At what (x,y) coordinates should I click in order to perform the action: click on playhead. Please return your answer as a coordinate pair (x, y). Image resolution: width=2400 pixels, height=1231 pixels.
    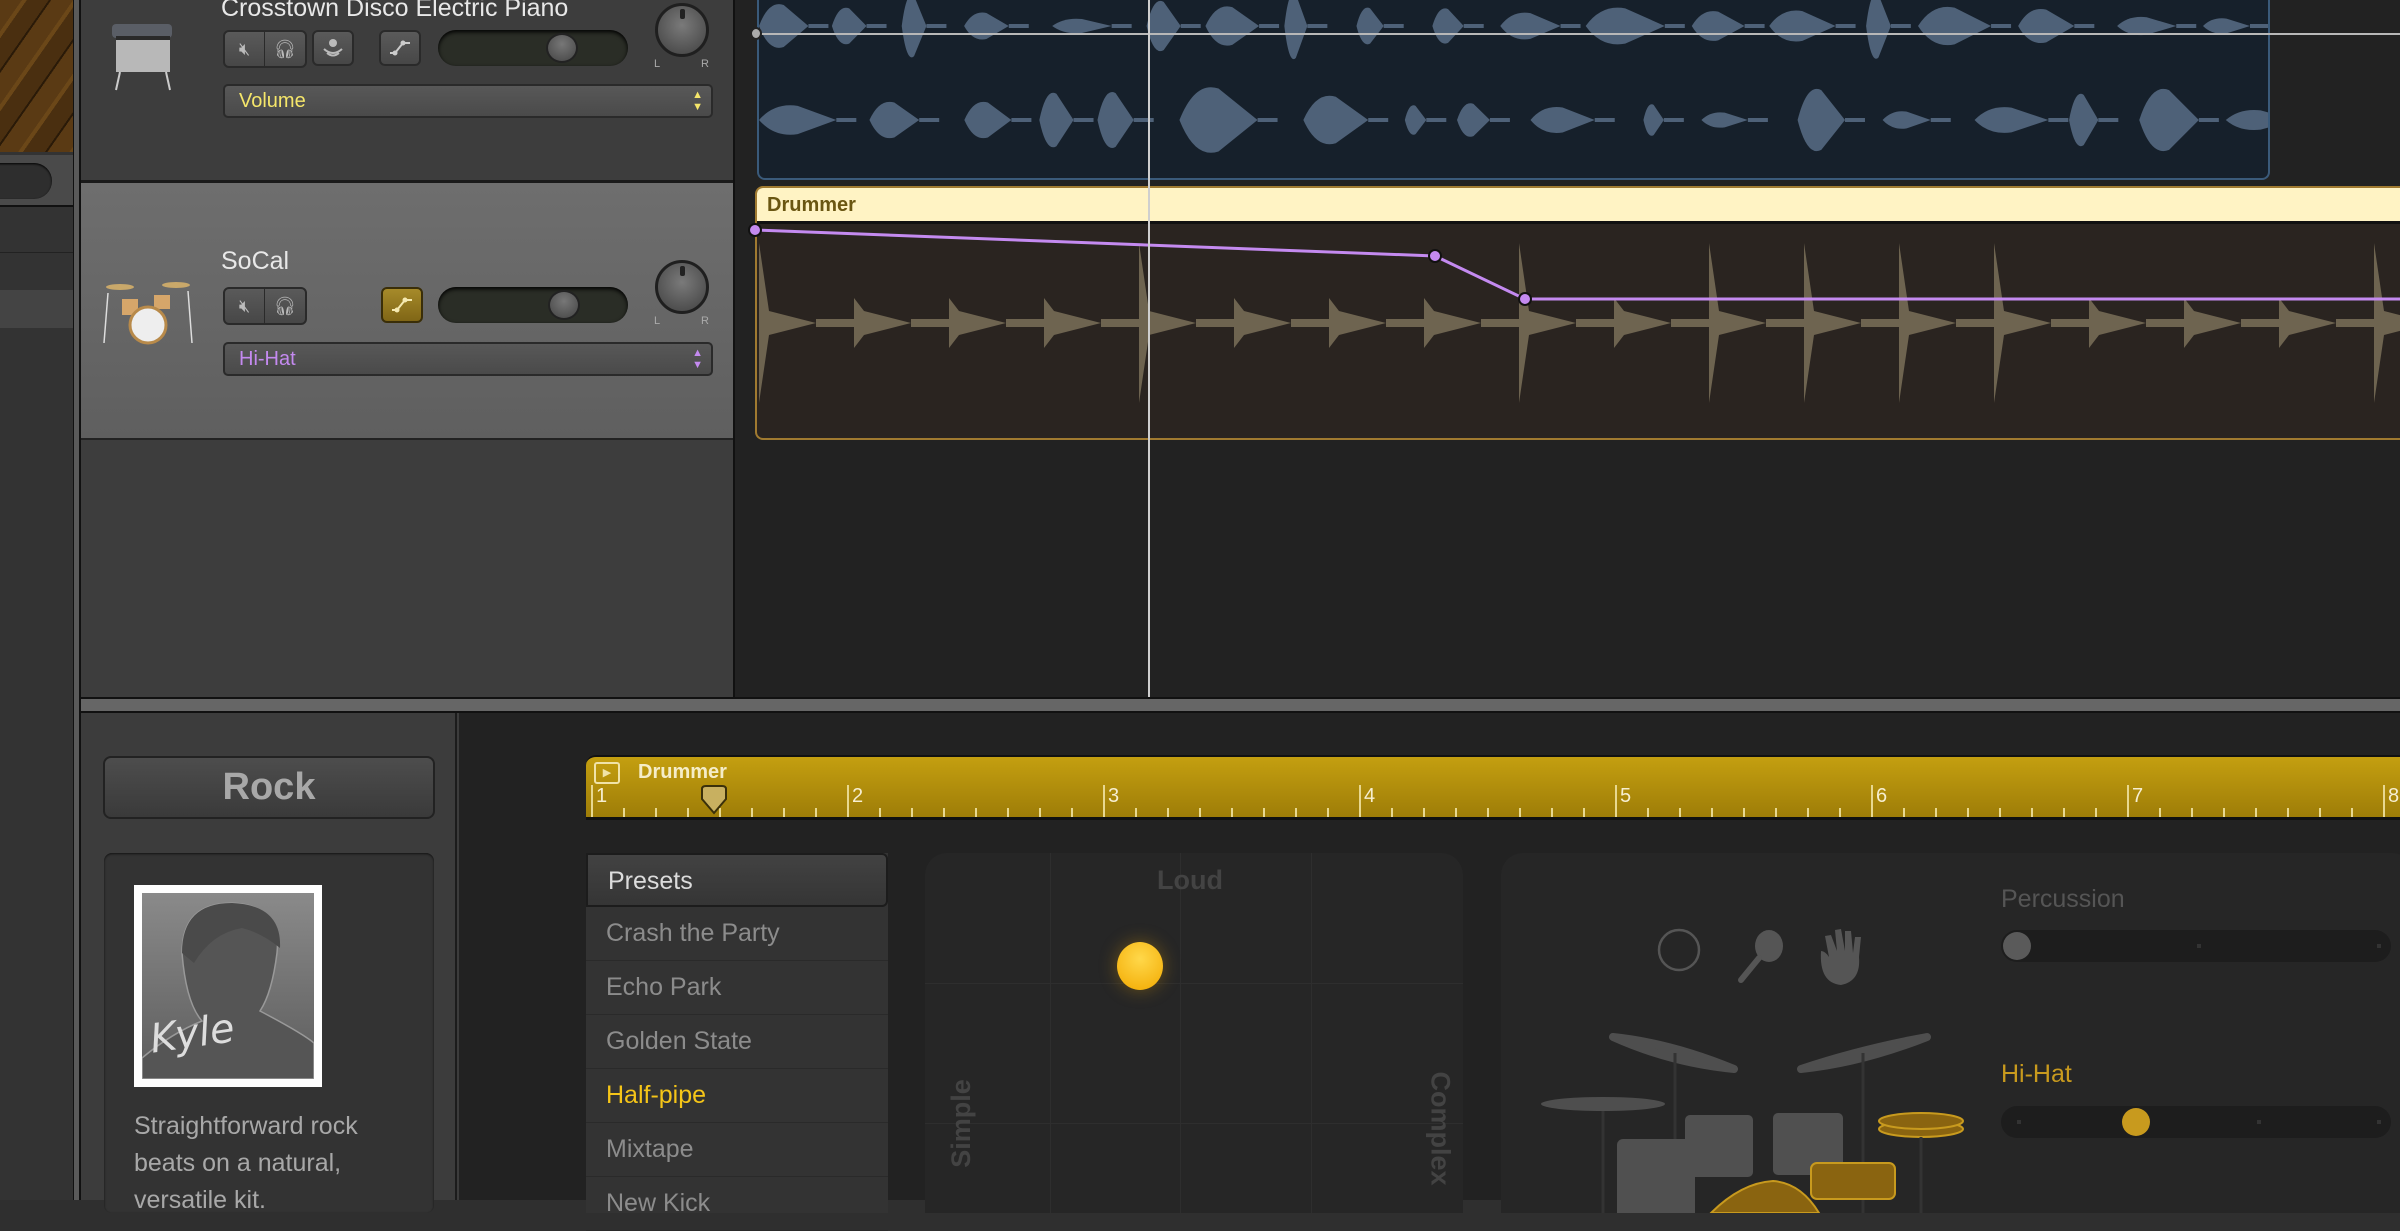
    Looking at the image, I should click on (1149, 348).